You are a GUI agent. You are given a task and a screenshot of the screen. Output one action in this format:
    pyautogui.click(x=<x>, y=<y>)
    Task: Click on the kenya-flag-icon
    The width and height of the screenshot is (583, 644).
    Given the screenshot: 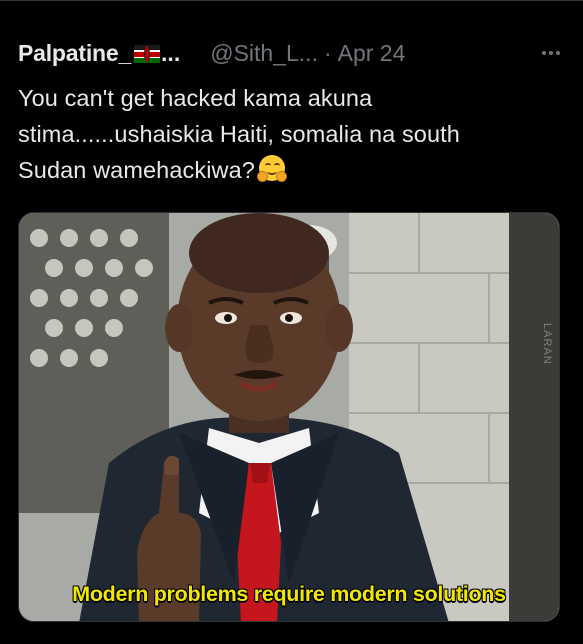 What is the action you would take?
    pyautogui.click(x=147, y=54)
    